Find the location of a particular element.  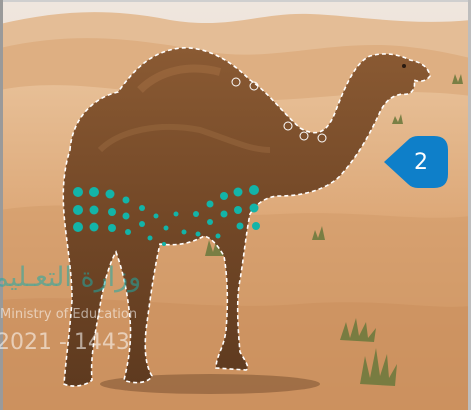

watermark-arabic-text: وزارة التعـليم is located at coordinates (71, 277).